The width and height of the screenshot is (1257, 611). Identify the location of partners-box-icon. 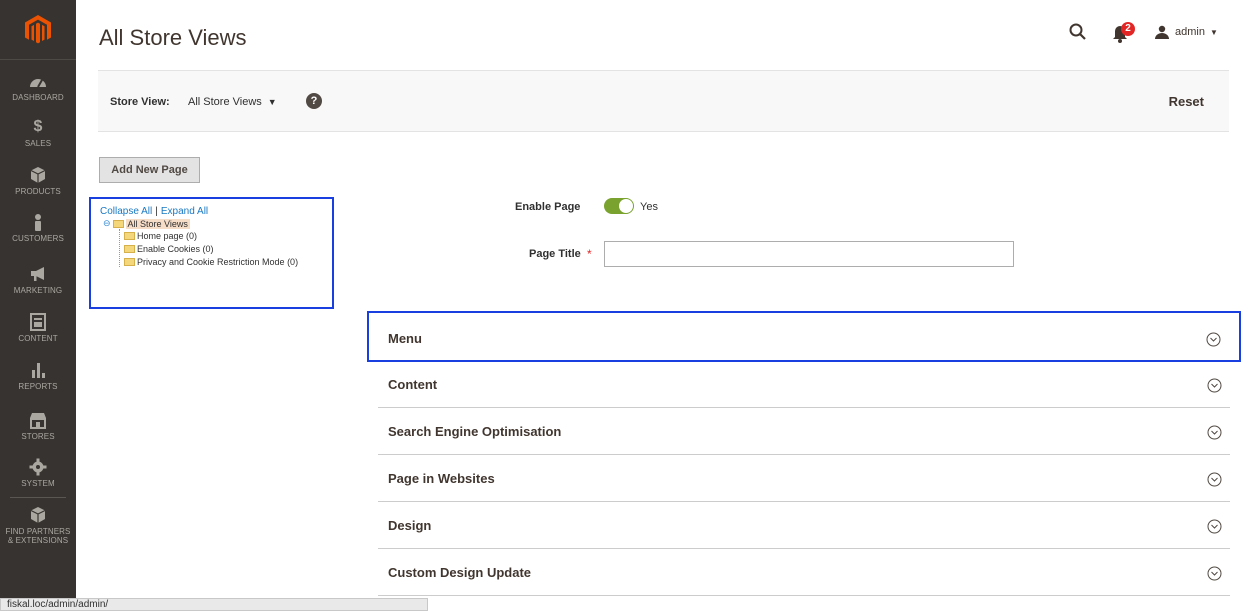
(38, 515).